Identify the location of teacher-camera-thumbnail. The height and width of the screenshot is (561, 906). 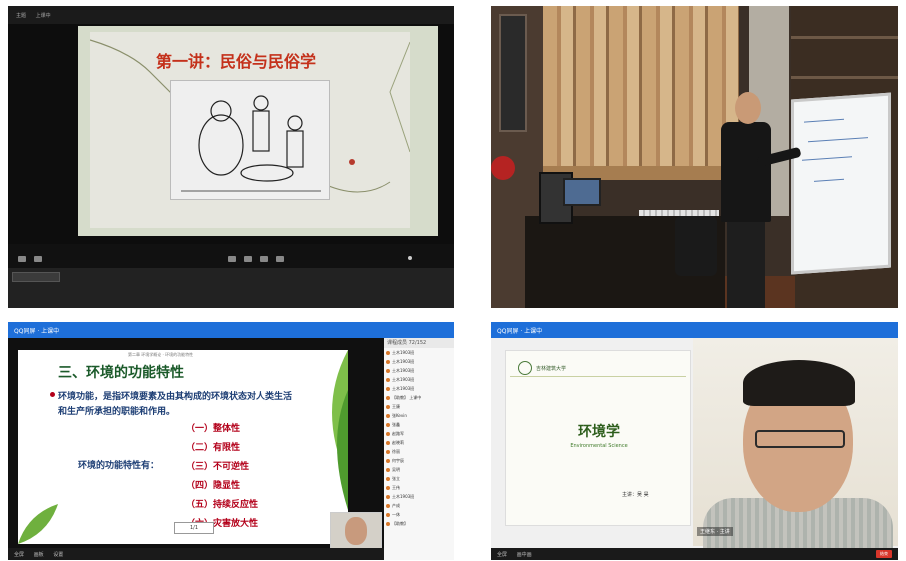
(356, 532).